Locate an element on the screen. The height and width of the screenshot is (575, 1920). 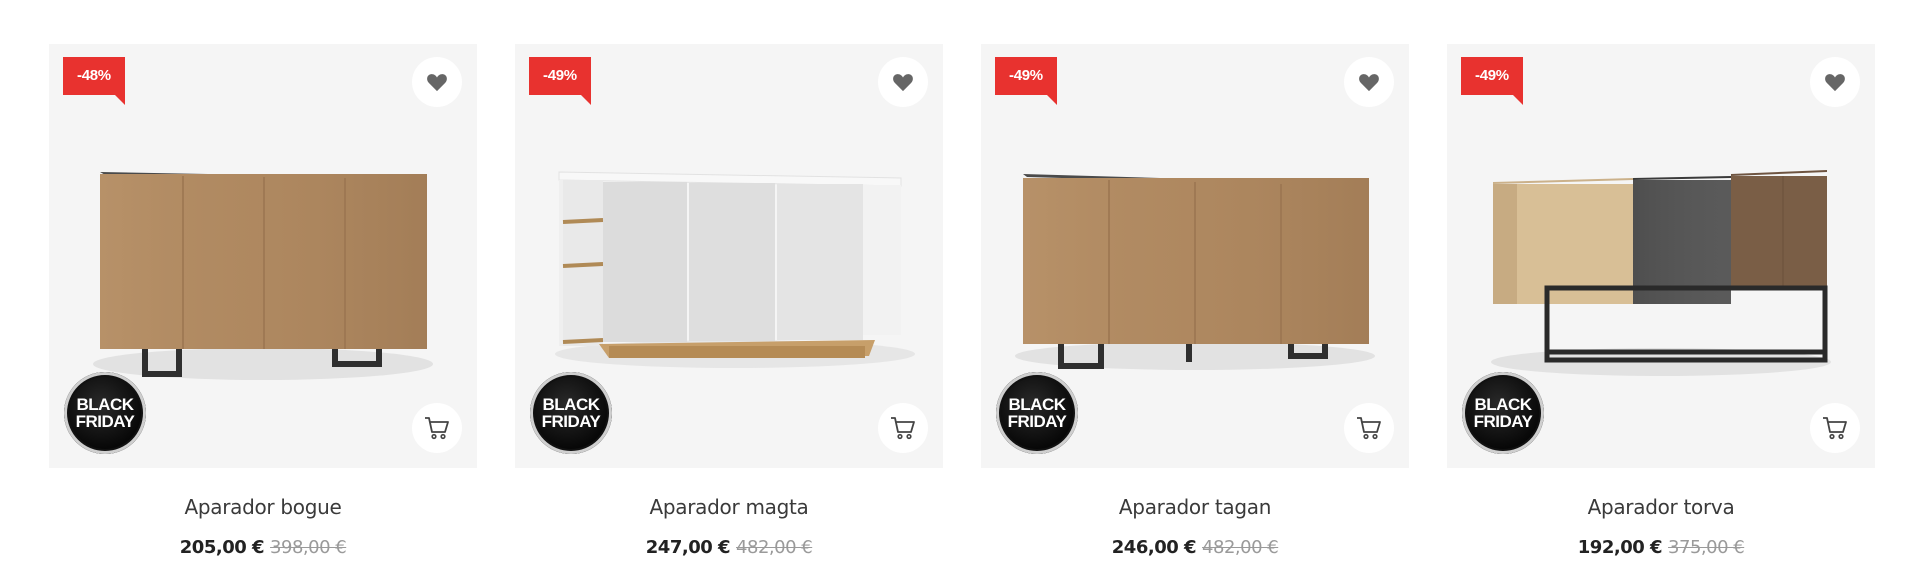
original-price: 398,00 € is located at coordinates (308, 547).